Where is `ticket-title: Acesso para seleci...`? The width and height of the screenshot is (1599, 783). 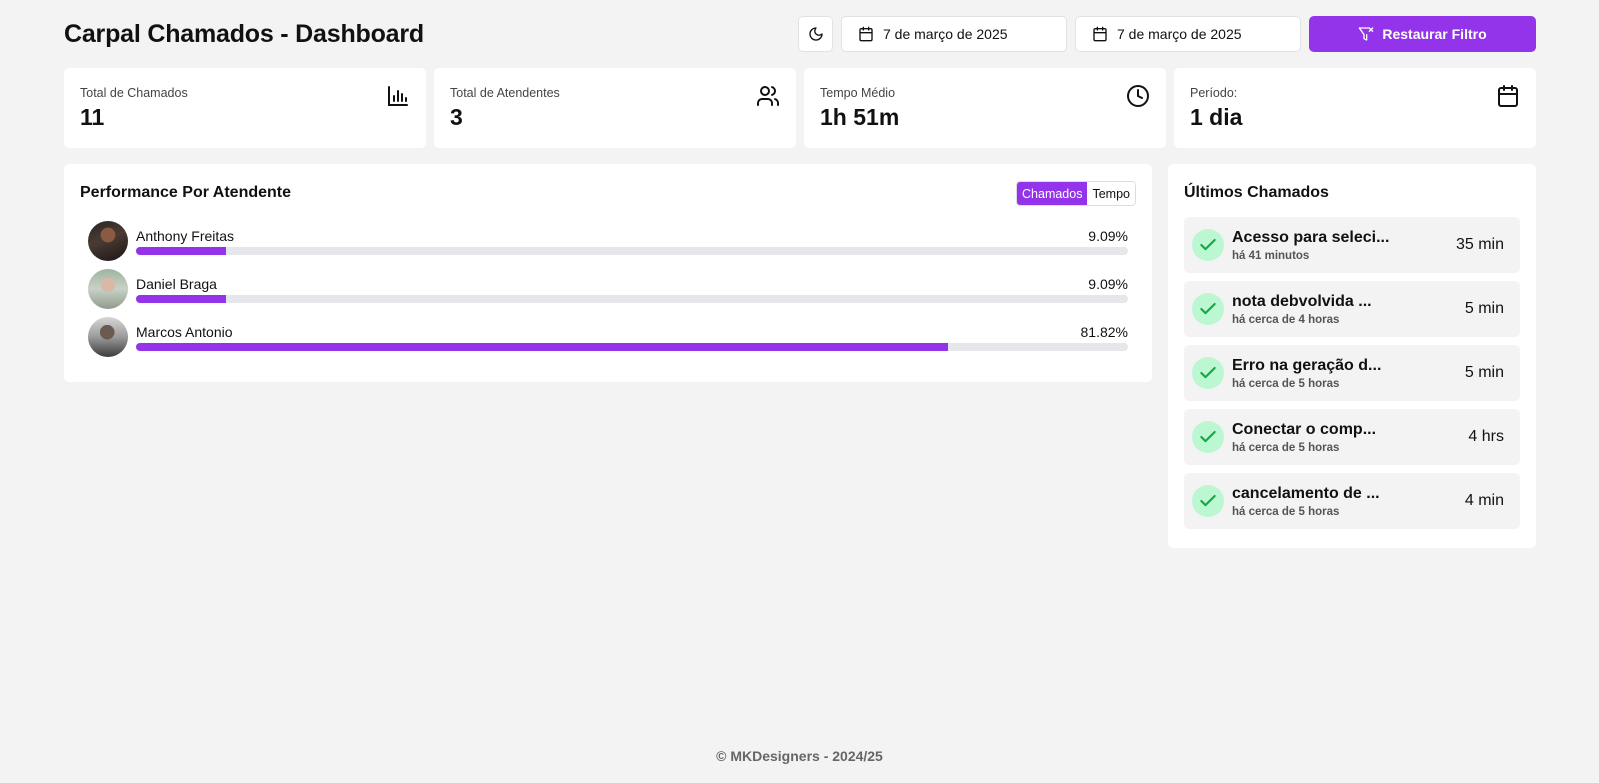
ticket-title: Acesso para seleci... is located at coordinates (1311, 237).